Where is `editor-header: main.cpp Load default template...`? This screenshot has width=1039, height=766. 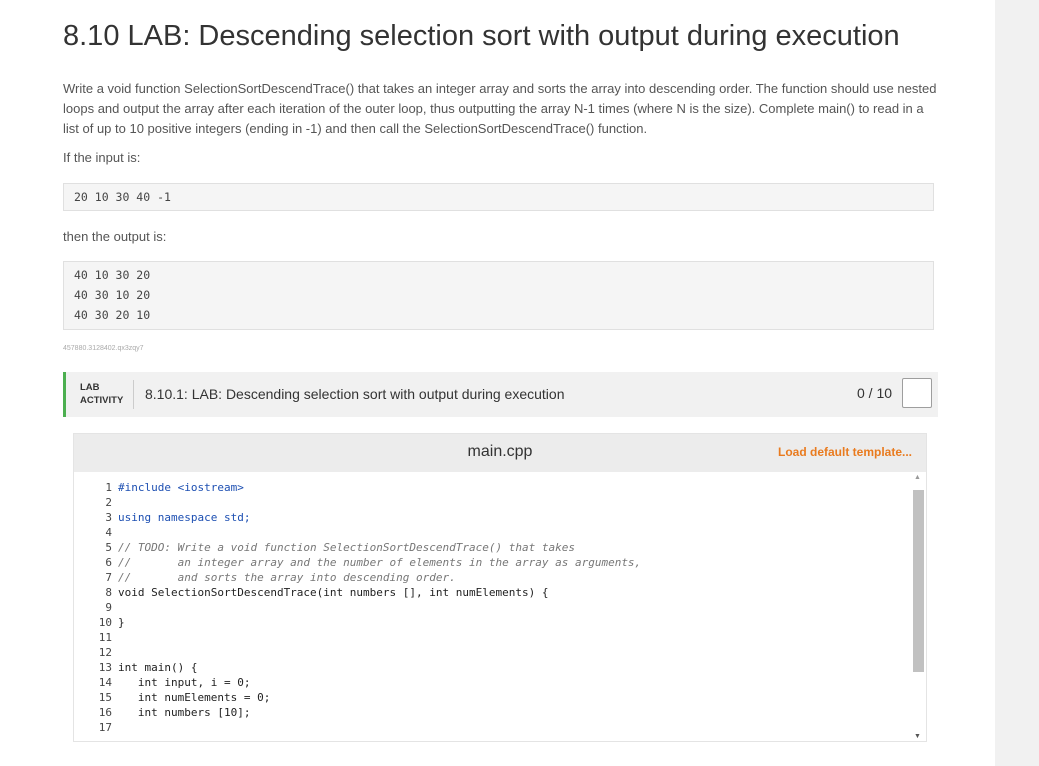 editor-header: main.cpp Load default template... is located at coordinates (500, 453).